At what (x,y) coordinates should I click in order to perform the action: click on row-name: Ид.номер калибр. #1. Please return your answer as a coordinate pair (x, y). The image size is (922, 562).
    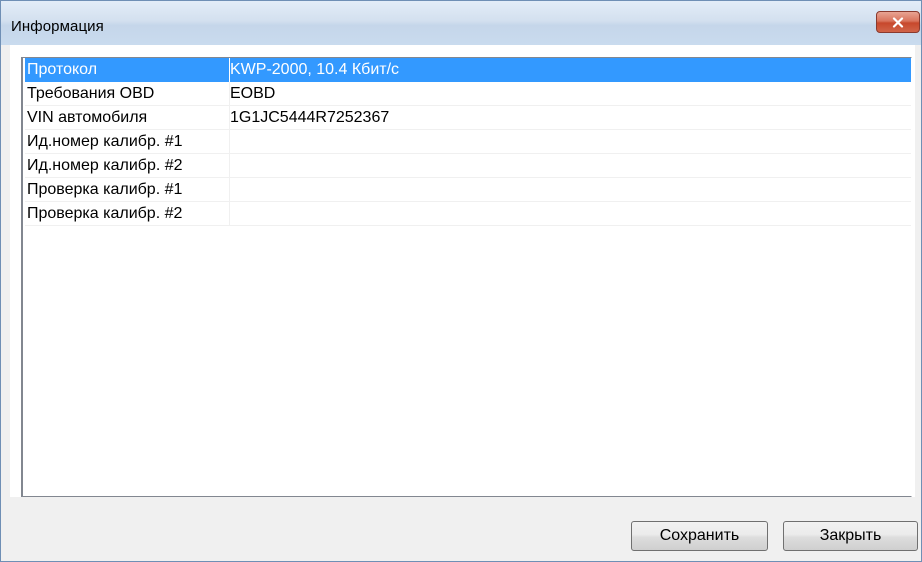
    Looking at the image, I should click on (105, 141).